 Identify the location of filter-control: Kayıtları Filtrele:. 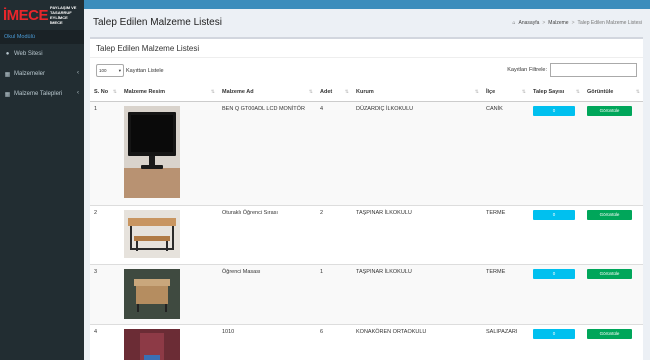
(572, 70).